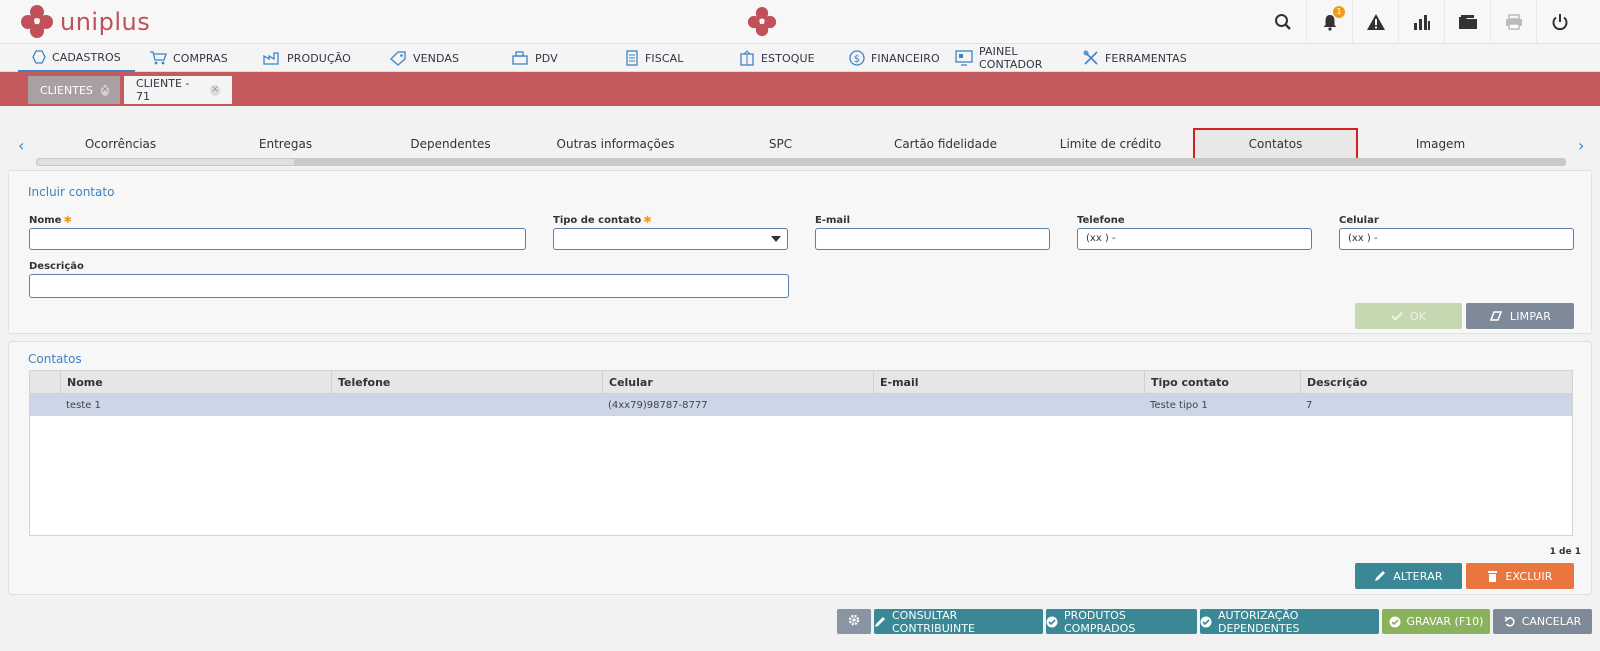 This screenshot has width=1600, height=651. I want to click on tag-icon, so click(398, 58).